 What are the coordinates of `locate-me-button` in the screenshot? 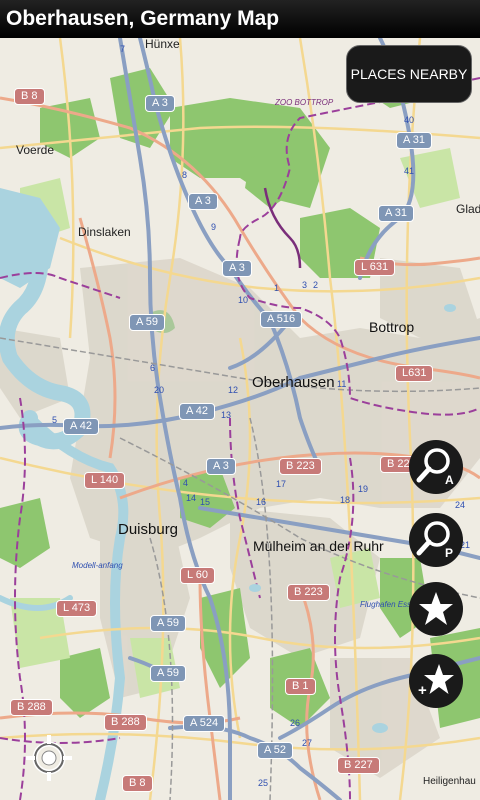 It's located at (49, 758).